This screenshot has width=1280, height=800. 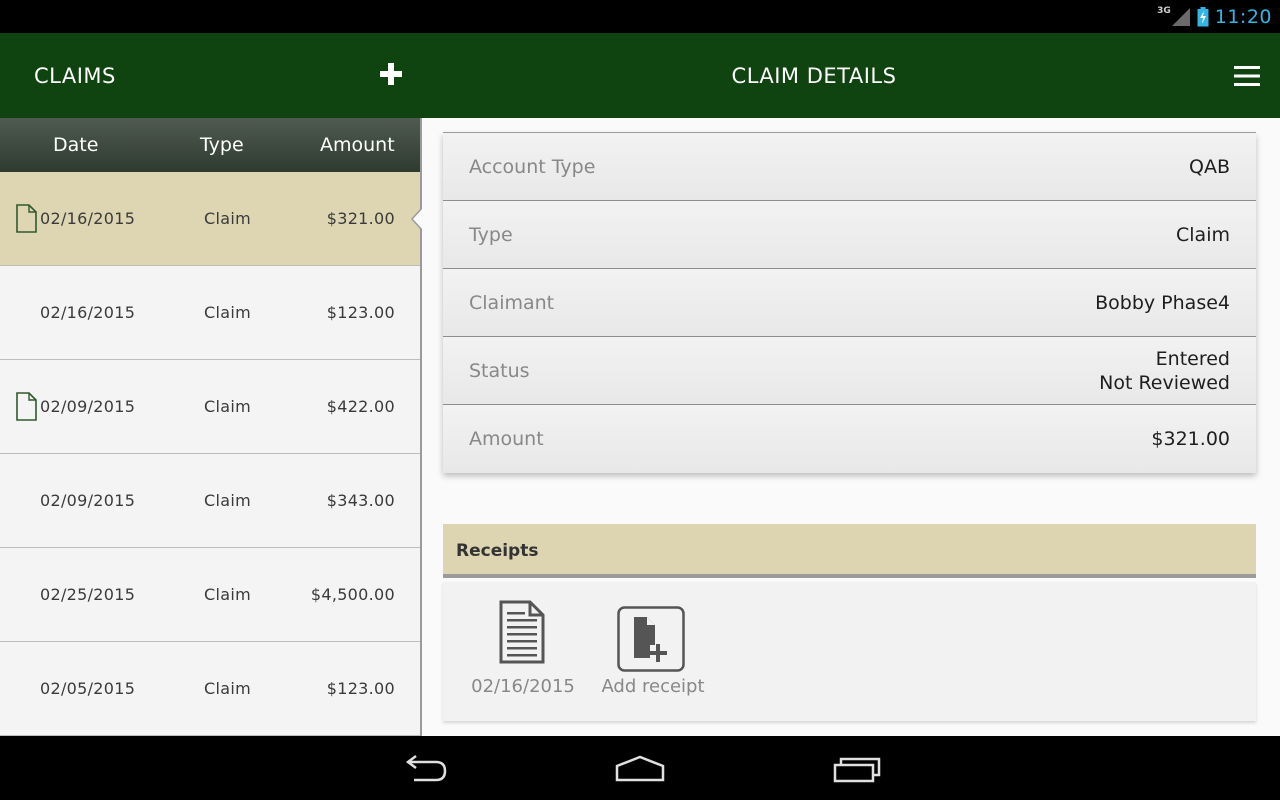 I want to click on battery-charging-icon, so click(x=1203, y=16).